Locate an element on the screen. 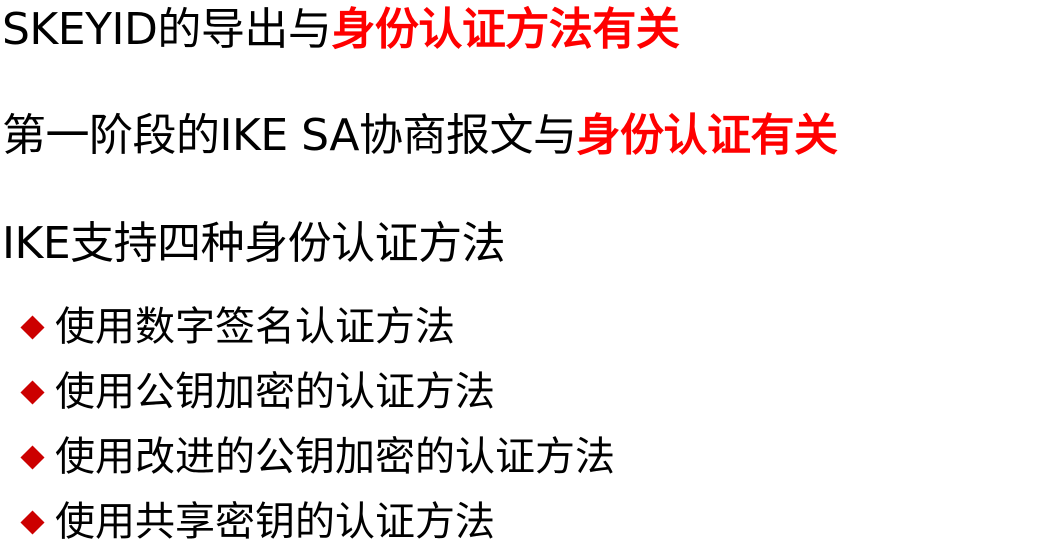 Image resolution: width=1041 pixels, height=548 pixels. method-label: 使用公钥加密的认证方法 is located at coordinates (275, 392).